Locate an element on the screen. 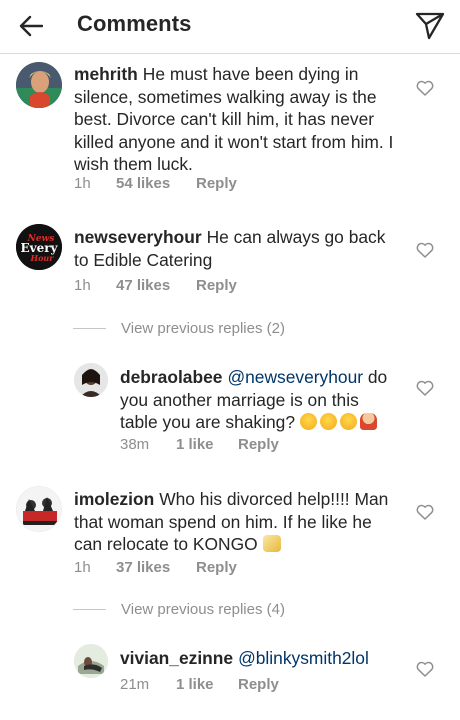 Image resolution: width=460 pixels, height=720 pixels. mention-link: @newseveryhour is located at coordinates (295, 377).